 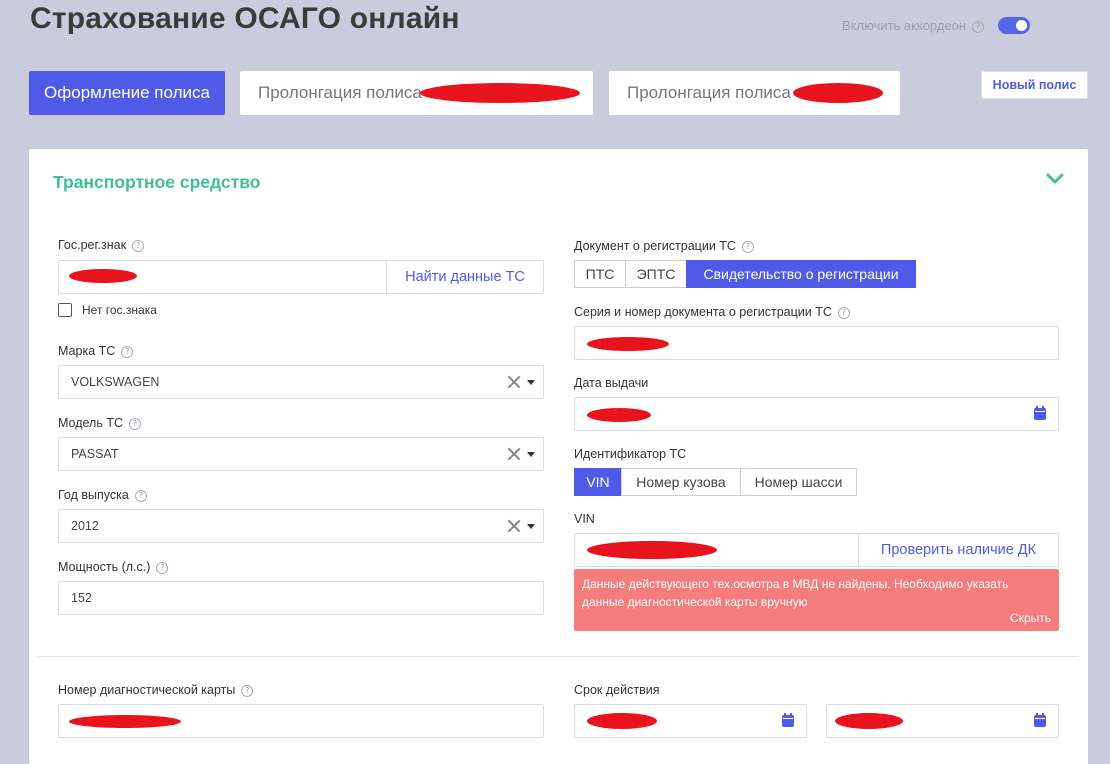 What do you see at coordinates (600, 274) in the screenshot?
I see `doc-option-pts: ПТС` at bounding box center [600, 274].